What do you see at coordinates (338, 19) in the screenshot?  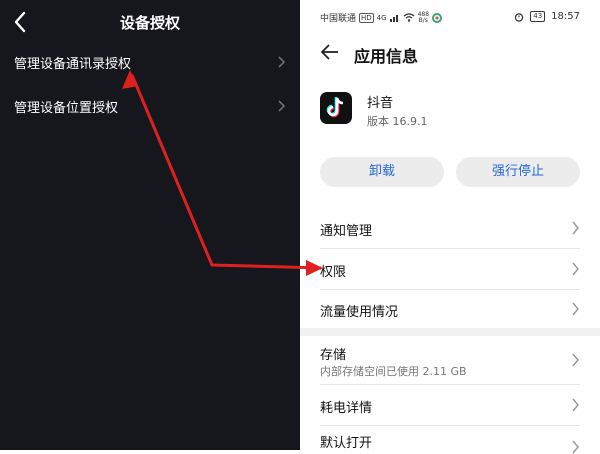 I see `carrier-name: 中国联通` at bounding box center [338, 19].